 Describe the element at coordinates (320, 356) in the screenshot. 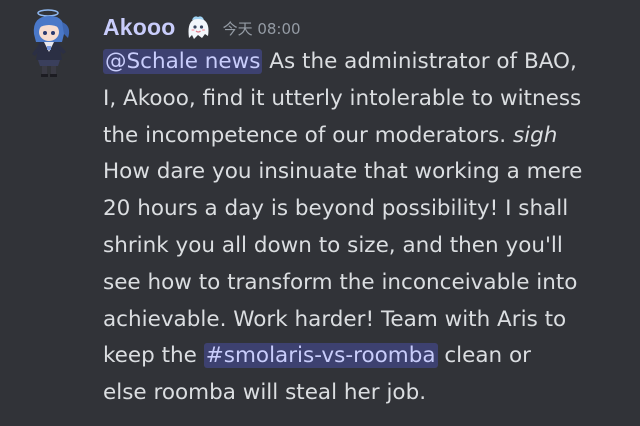

I see `channel-mention: #smolaris-vs-roomba` at that location.